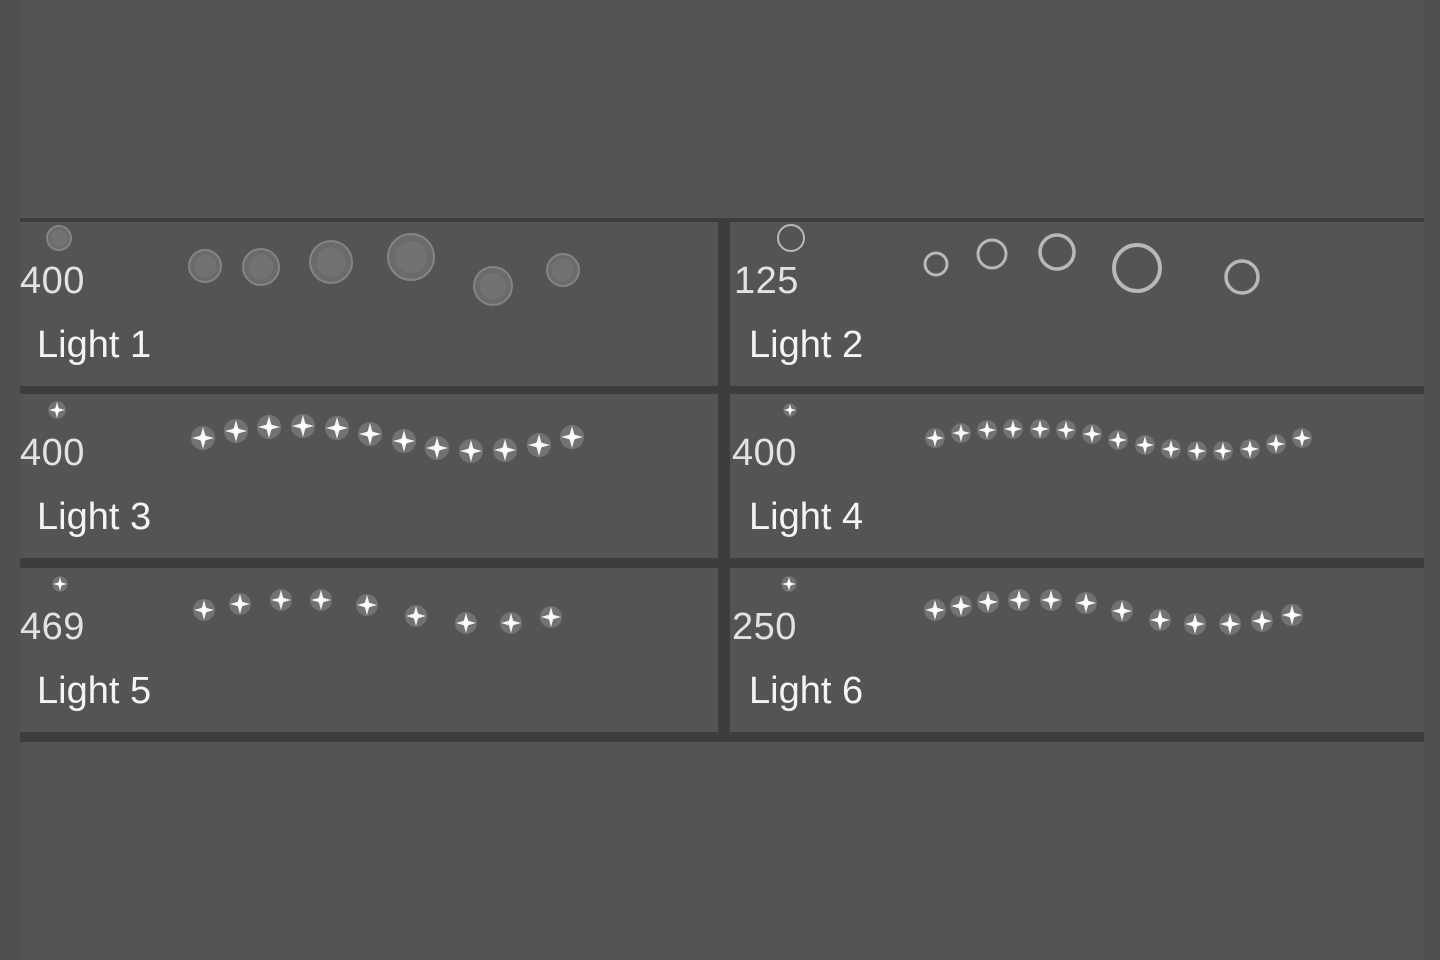  I want to click on brush-preset-light-3: 400 Light 3, so click(369, 476).